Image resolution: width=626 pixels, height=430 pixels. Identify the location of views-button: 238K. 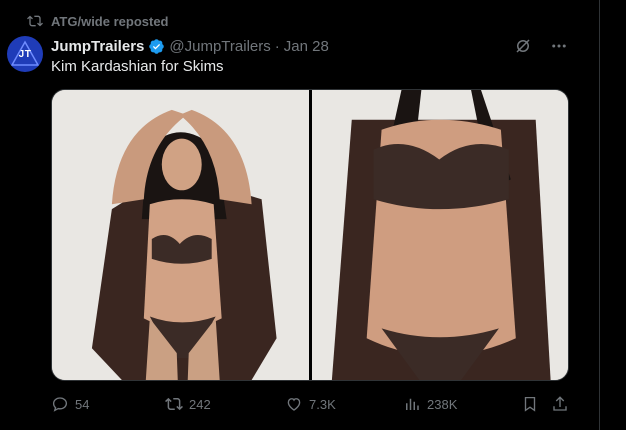
(430, 404).